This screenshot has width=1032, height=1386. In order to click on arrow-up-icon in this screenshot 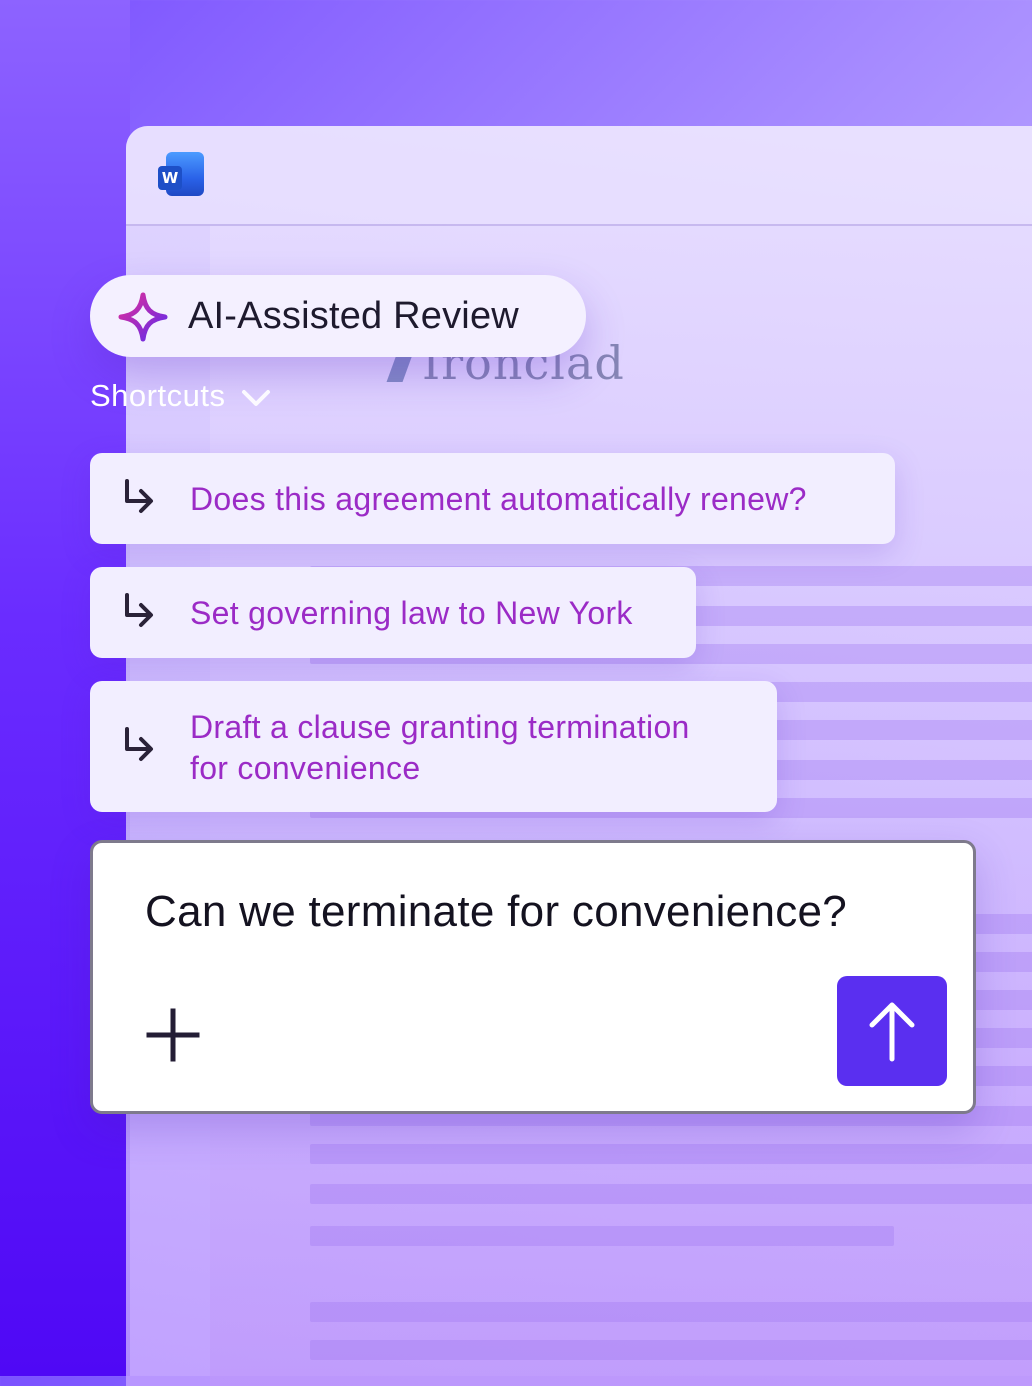, I will do `click(892, 1032)`.